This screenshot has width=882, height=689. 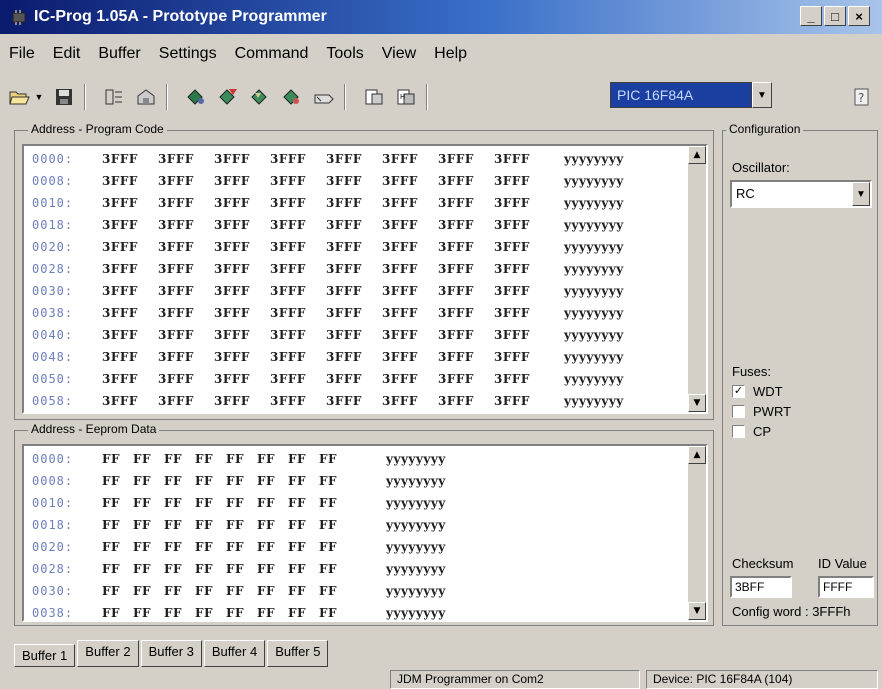 I want to click on erase-icon, so click(x=324, y=97).